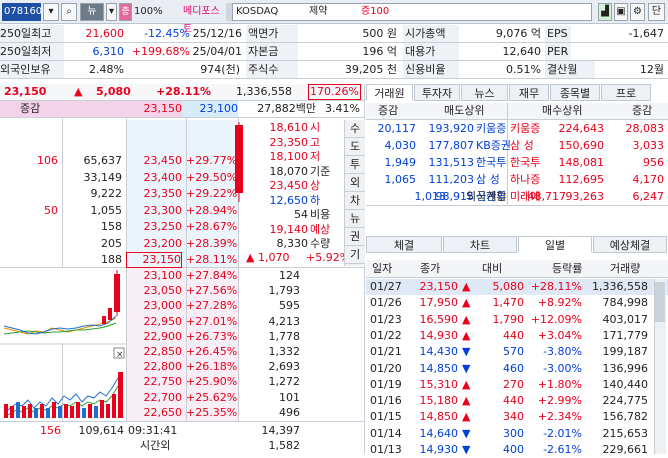  What do you see at coordinates (154, 161) in the screenshot?
I see `ask-price: 23,450` at bounding box center [154, 161].